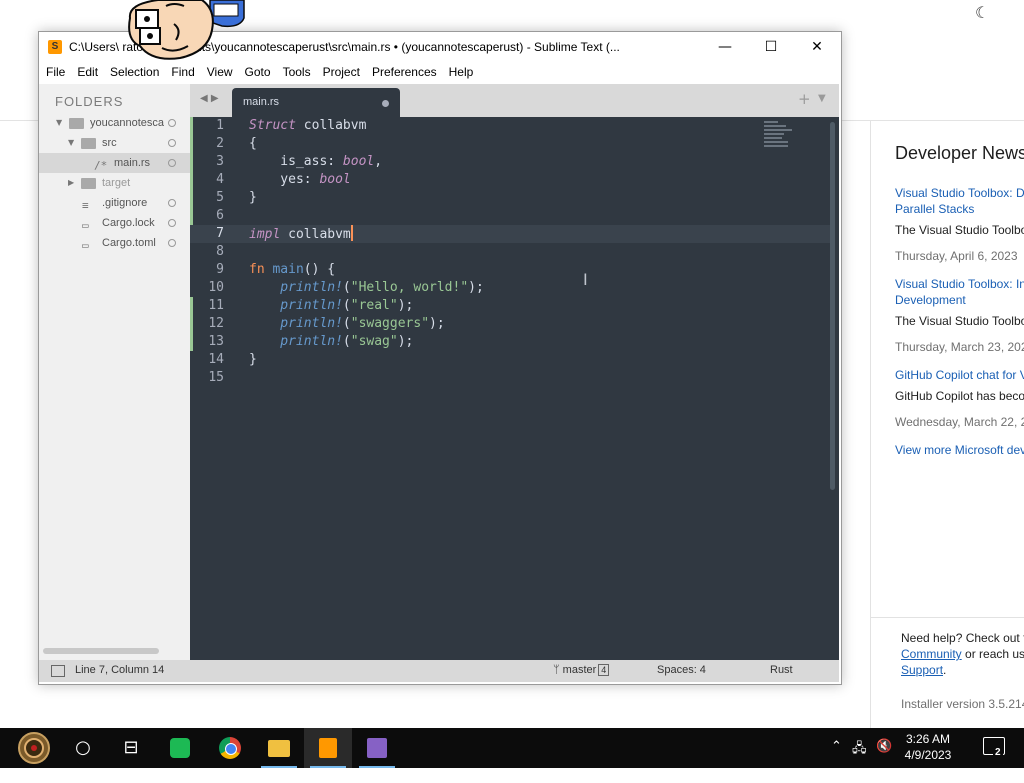 The width and height of the screenshot is (1024, 783). Describe the element at coordinates (119, 670) in the screenshot. I see `cursor-position: Line 7, Column 14` at that location.